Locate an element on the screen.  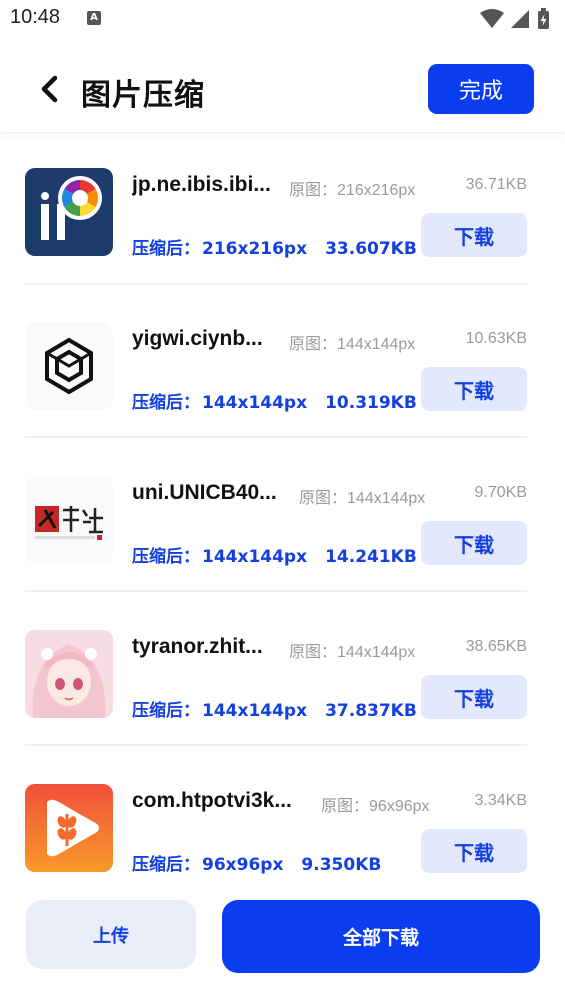
battery-charging-icon is located at coordinates (543, 18).